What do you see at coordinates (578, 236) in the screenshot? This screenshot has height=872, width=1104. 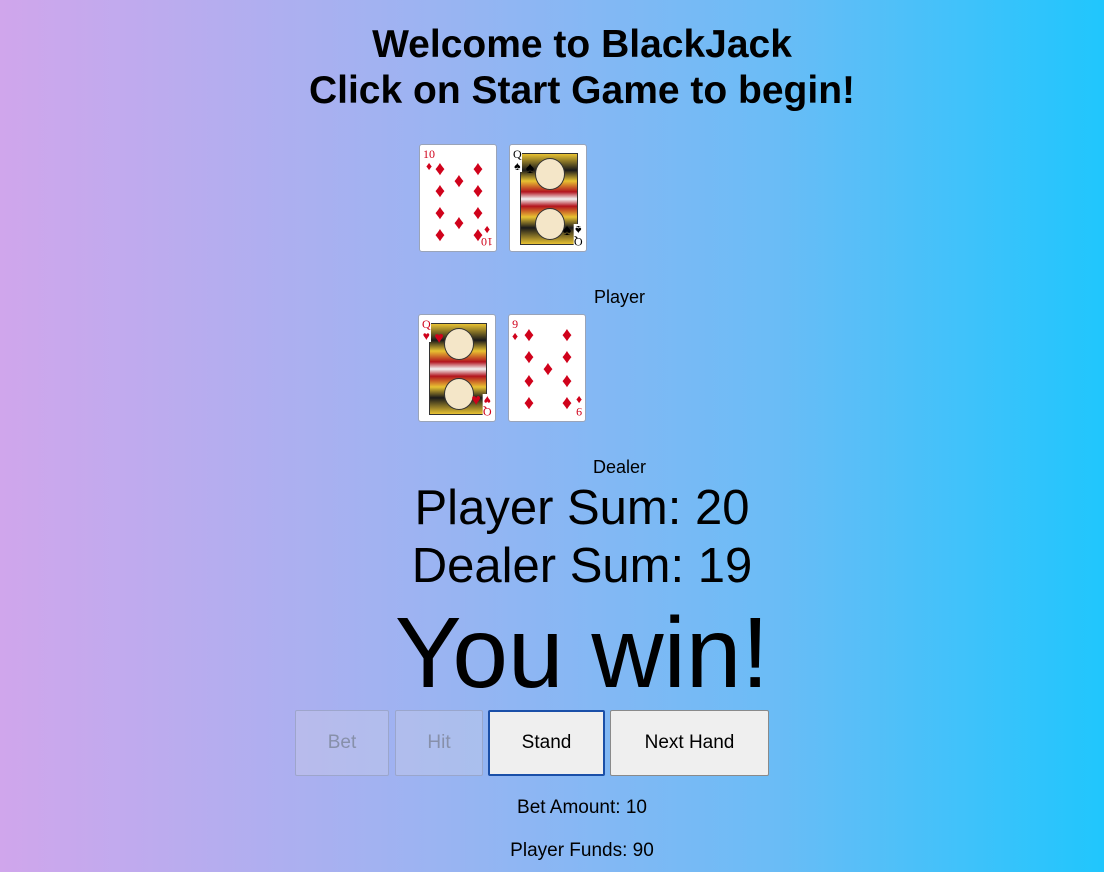 I see `card-index: Q ♠` at bounding box center [578, 236].